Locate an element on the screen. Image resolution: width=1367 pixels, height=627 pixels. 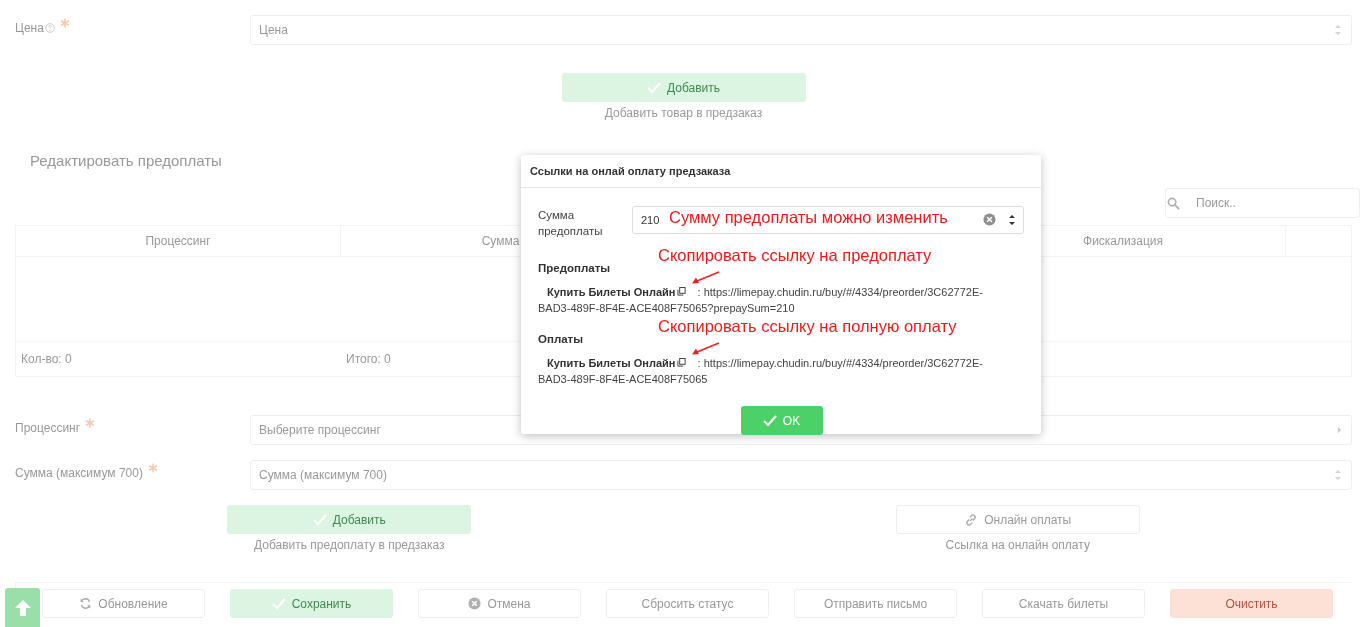
payment-link-text: Купить Билеты Онлайн : https://limepay.chudin.ru/buy/#/4334/preorder/3C62772E-BAD3-489F-8F4E-ACE408F75065 is located at coordinates (761, 371).